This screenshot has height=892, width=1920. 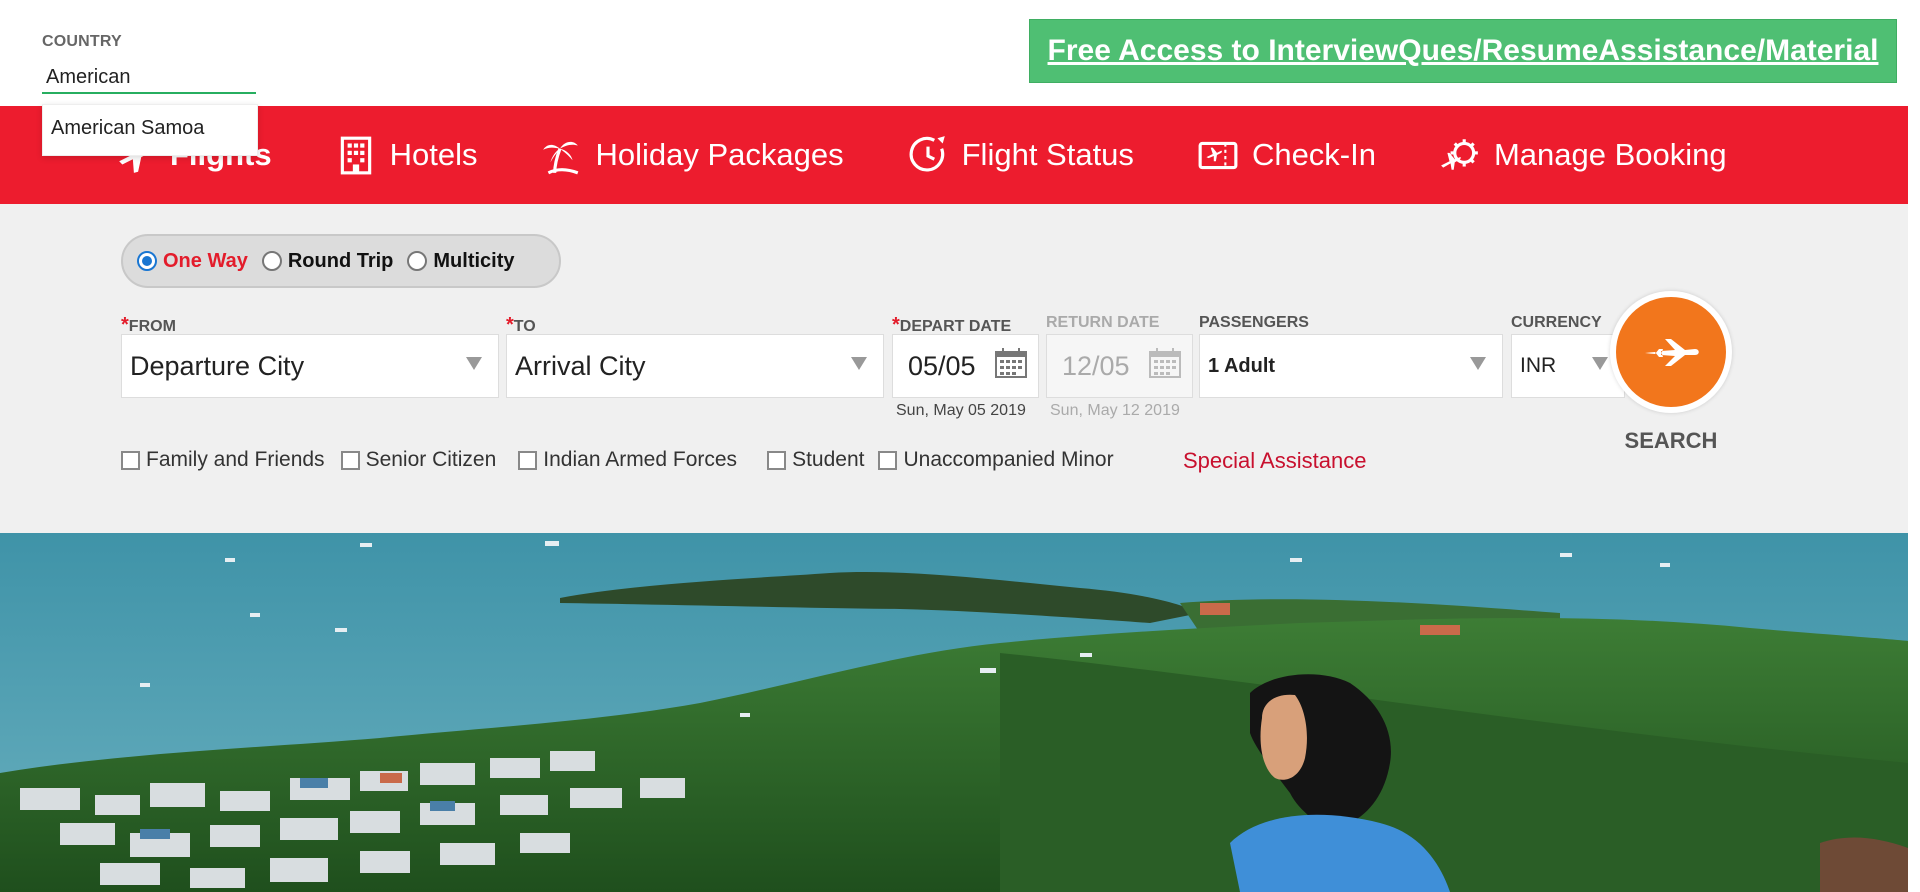 I want to click on option-unaccompanied-minor: Unaccompanied Minor, so click(x=996, y=460).